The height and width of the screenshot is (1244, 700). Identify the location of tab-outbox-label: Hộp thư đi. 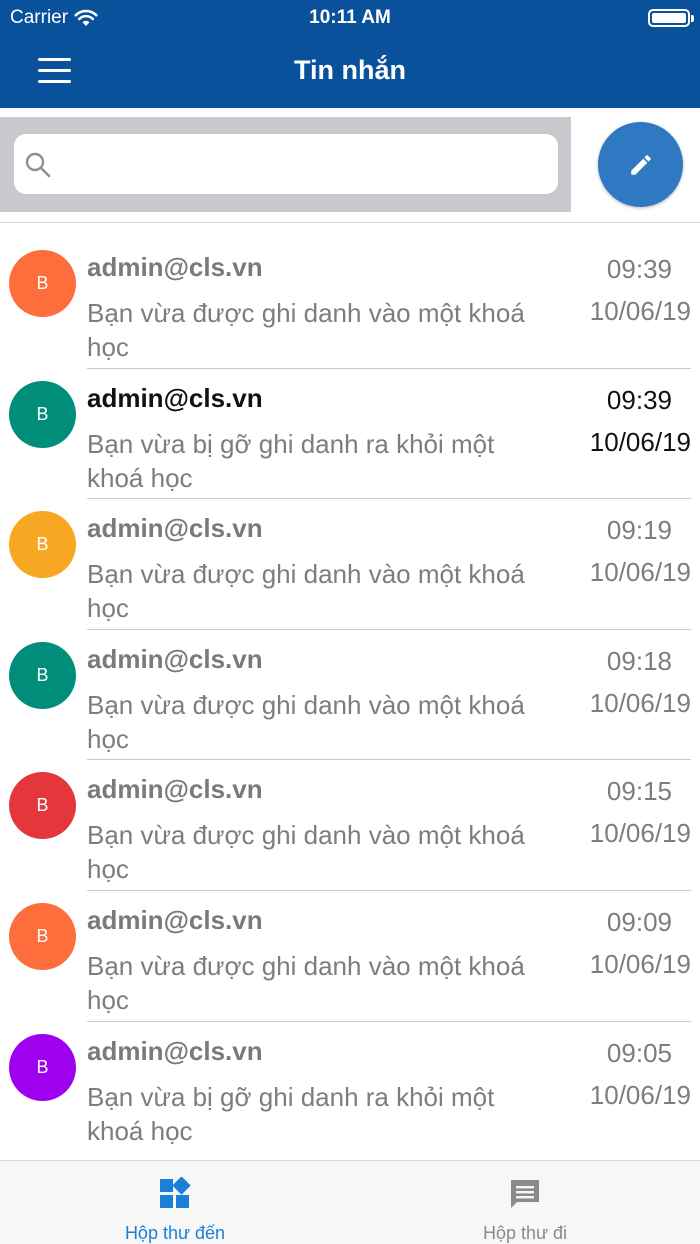
(525, 1233).